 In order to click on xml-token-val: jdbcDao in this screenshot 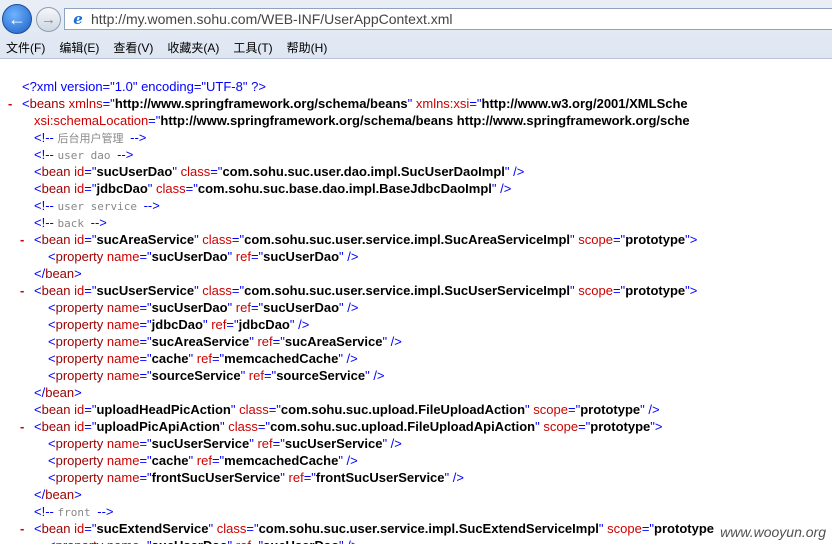, I will do `click(264, 324)`.